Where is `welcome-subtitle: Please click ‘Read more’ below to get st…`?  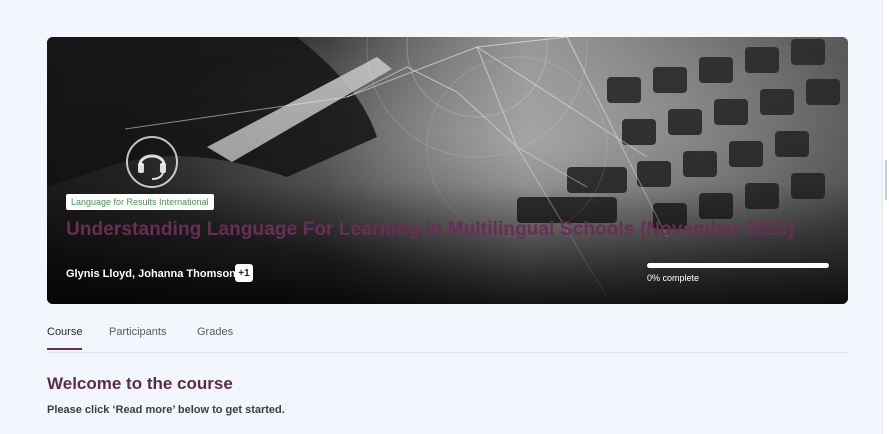
welcome-subtitle: Please click ‘Read more’ below to get st… is located at coordinates (166, 410).